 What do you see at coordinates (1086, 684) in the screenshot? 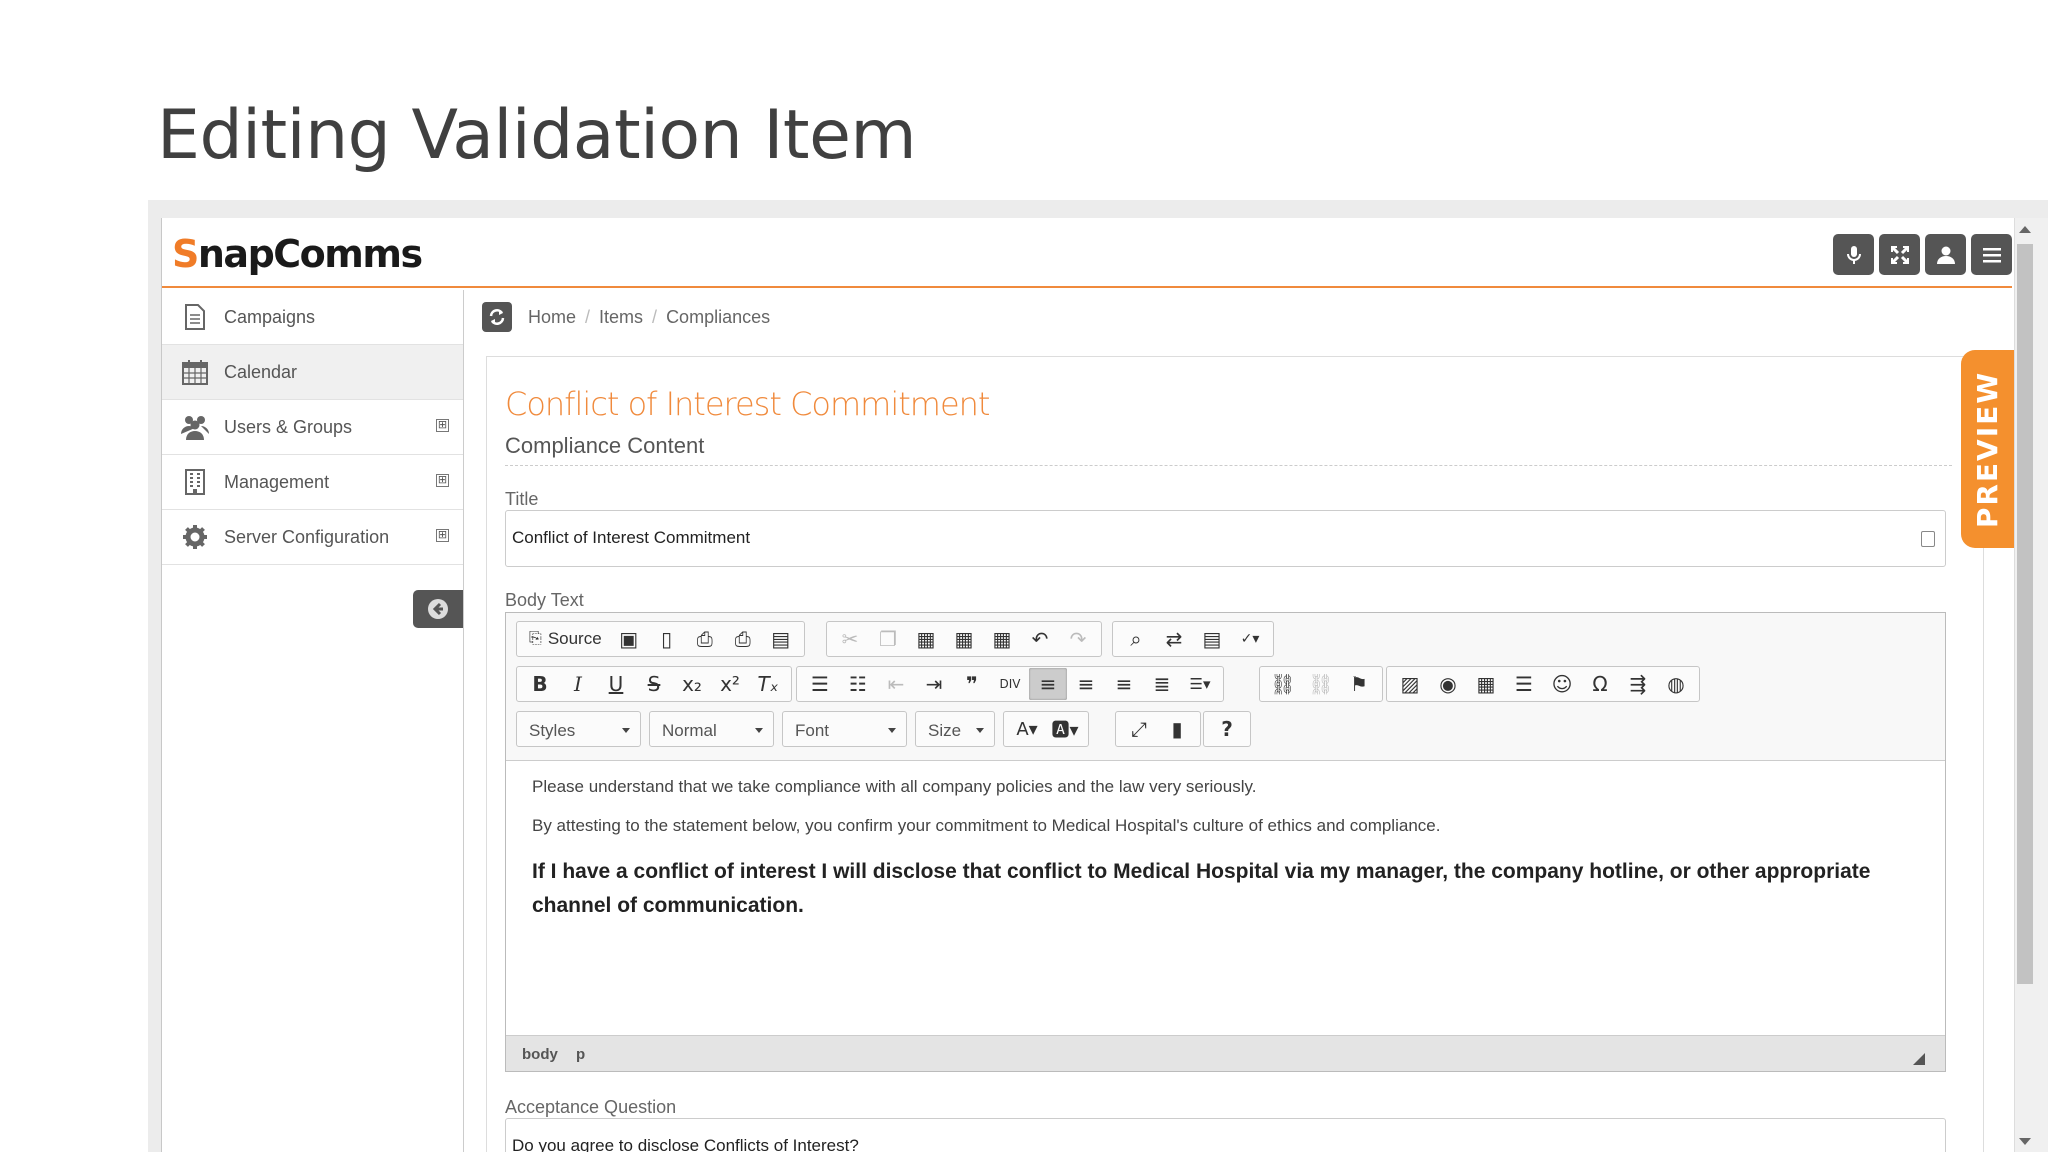
I see `align-center-icon: ≡` at bounding box center [1086, 684].